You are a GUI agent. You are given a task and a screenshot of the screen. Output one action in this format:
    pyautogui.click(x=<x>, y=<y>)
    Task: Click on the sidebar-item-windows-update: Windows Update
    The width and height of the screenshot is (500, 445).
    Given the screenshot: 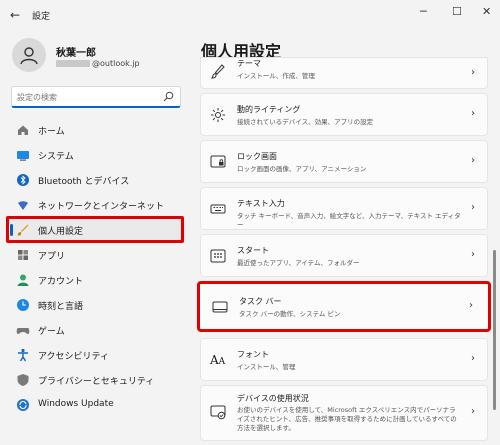 What is the action you would take?
    pyautogui.click(x=97, y=405)
    